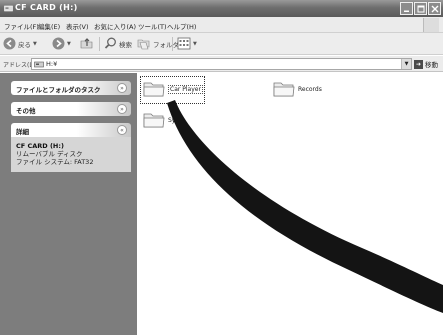 Image resolution: width=443 pixels, height=335 pixels. Describe the element at coordinates (77, 26) in the screenshot. I see `menu-view: 表示(V)` at that location.